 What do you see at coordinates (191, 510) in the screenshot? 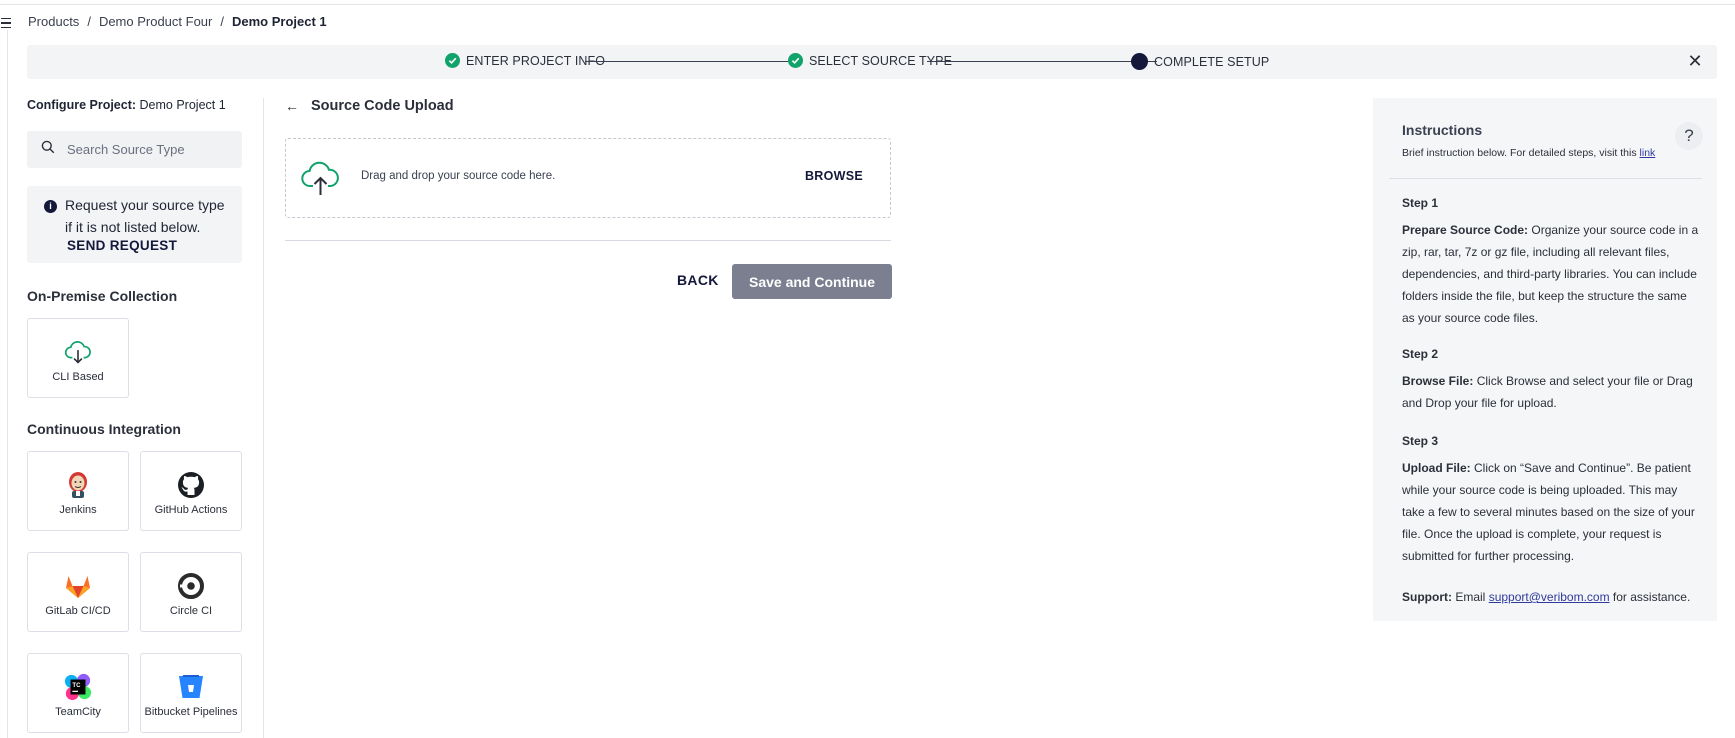
I see `source-tile-label: GitHub Actions` at bounding box center [191, 510].